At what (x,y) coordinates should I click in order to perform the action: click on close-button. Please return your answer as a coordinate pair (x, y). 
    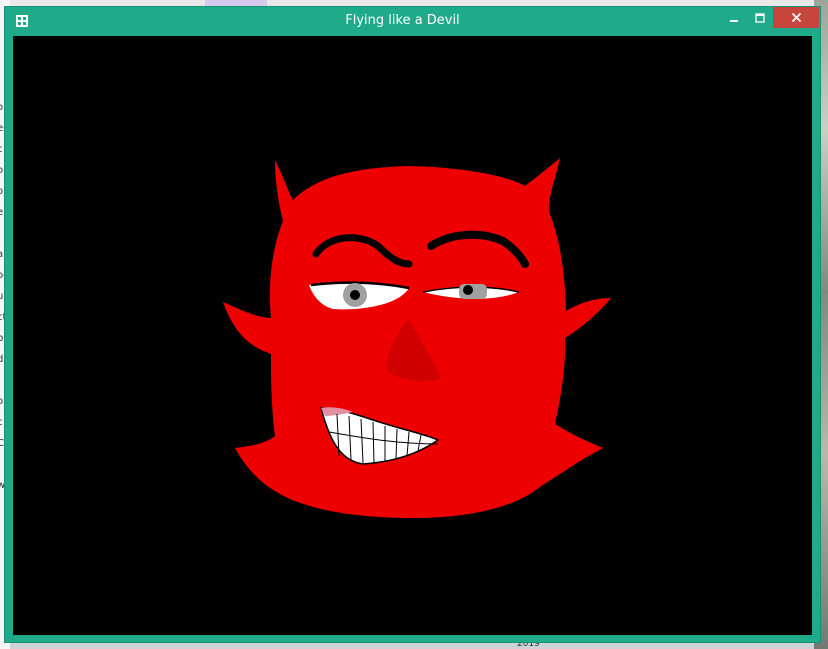
    Looking at the image, I should click on (796, 17).